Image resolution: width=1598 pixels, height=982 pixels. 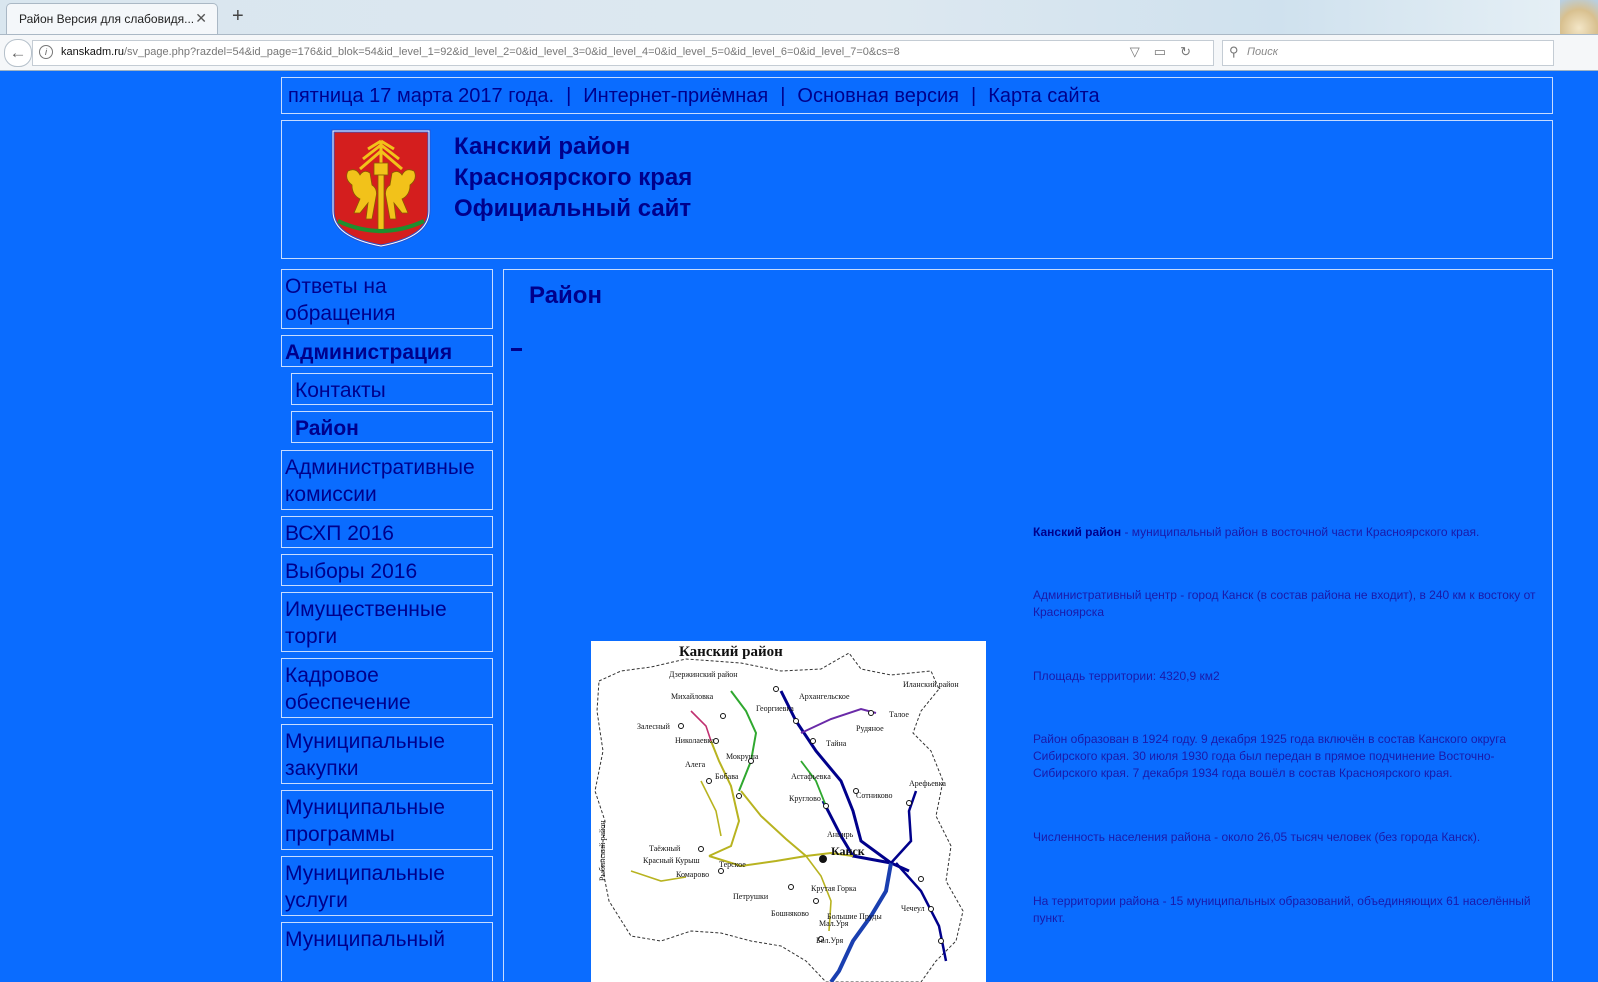 I want to click on map-label: Таёжный, so click(x=665, y=848).